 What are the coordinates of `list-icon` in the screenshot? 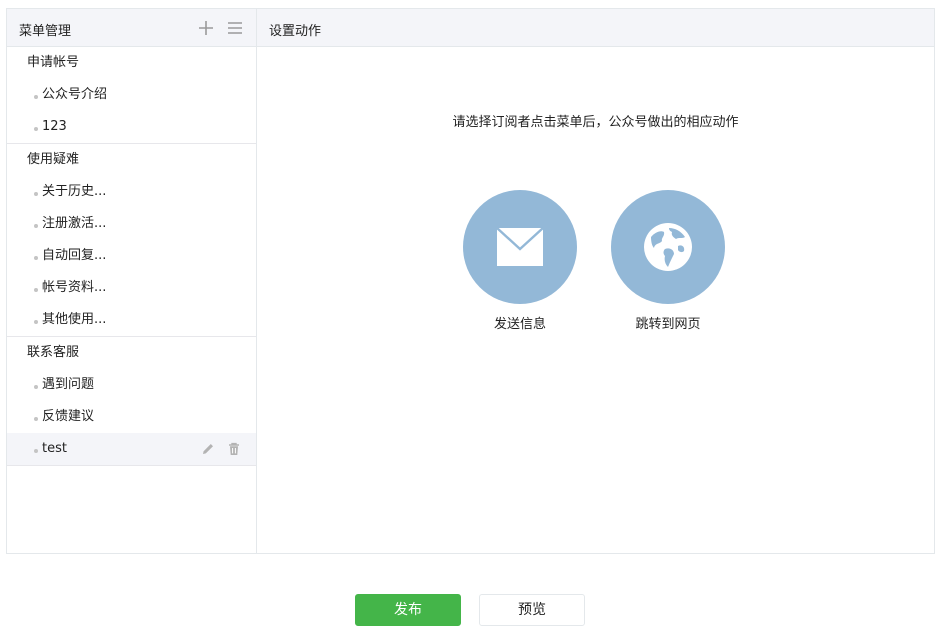 It's located at (235, 28).